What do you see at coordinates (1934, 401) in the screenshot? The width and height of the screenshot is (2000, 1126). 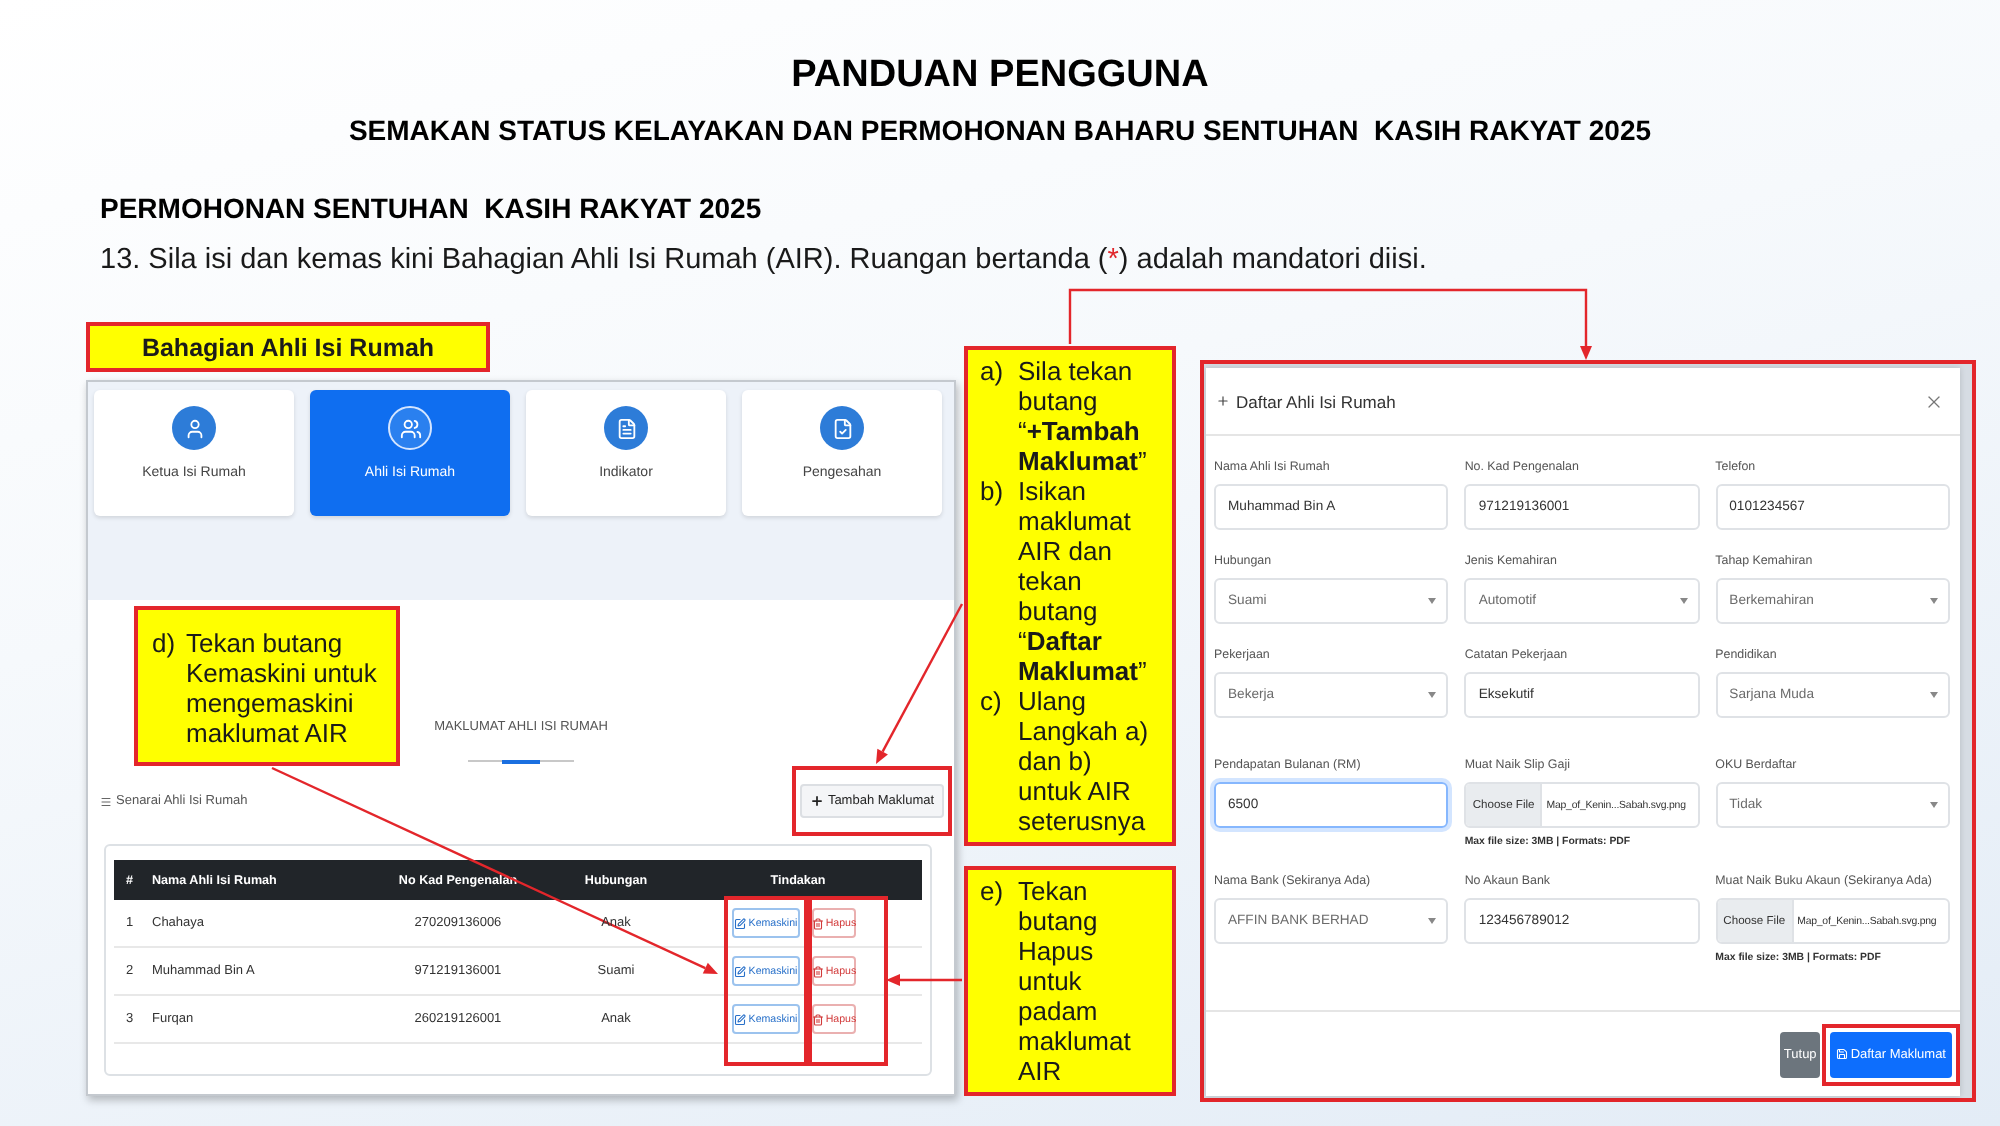 I see `close-icon` at bounding box center [1934, 401].